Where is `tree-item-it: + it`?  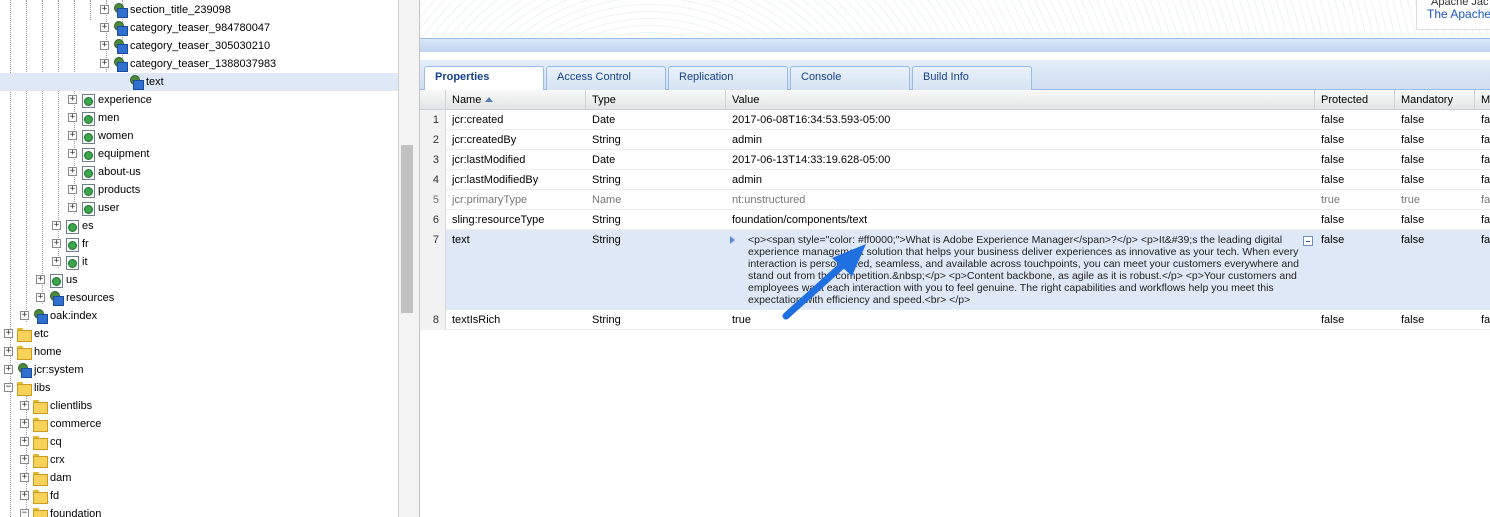 tree-item-it: + it is located at coordinates (199, 262).